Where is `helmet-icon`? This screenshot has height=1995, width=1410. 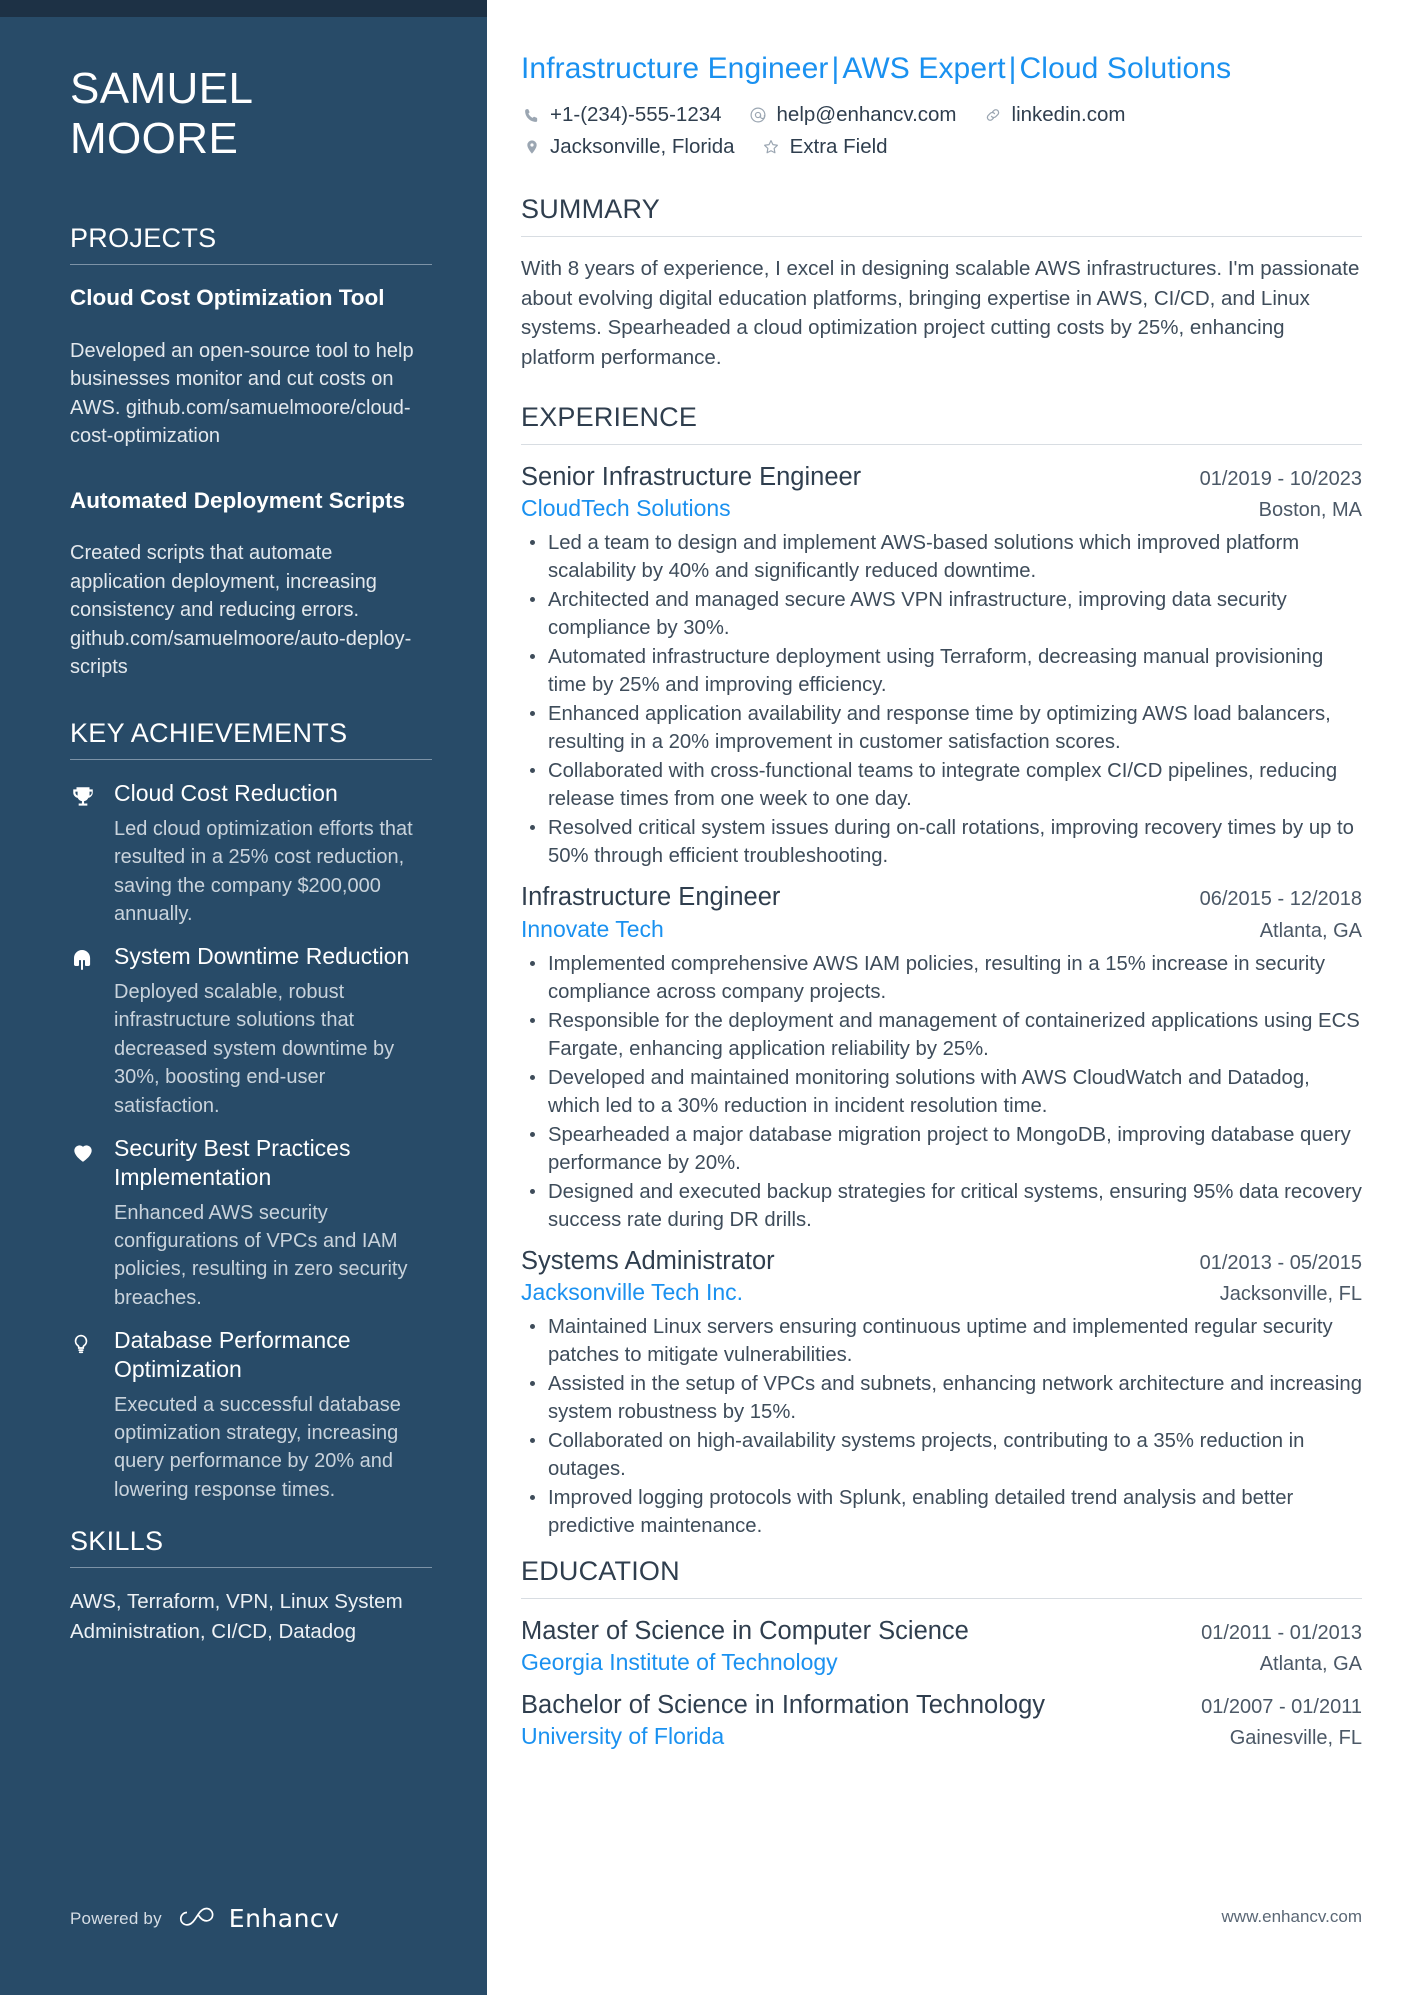 helmet-icon is located at coordinates (92, 1031).